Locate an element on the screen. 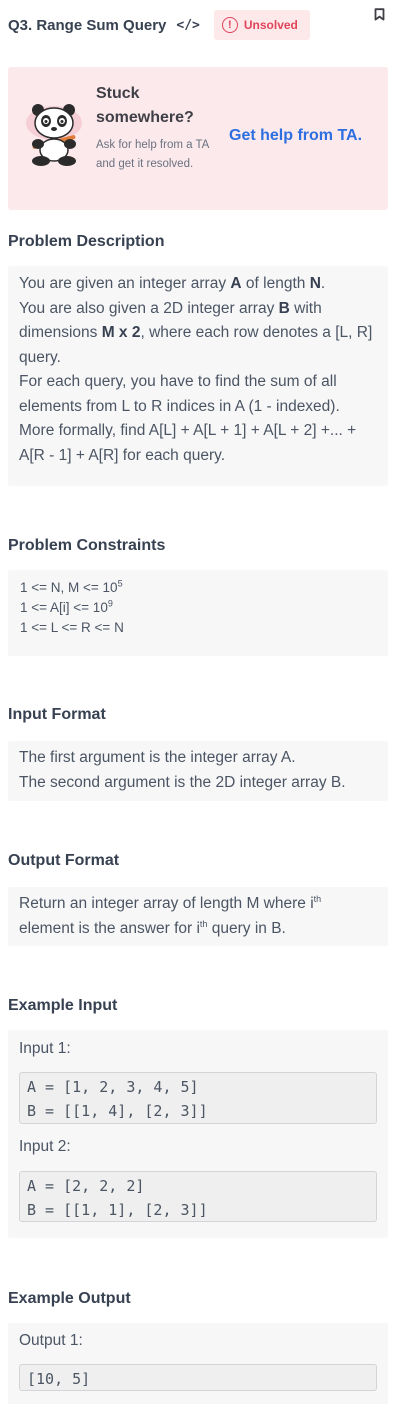 Image resolution: width=401 pixels, height=1404 pixels. description-title: Problem Description is located at coordinates (86, 241).